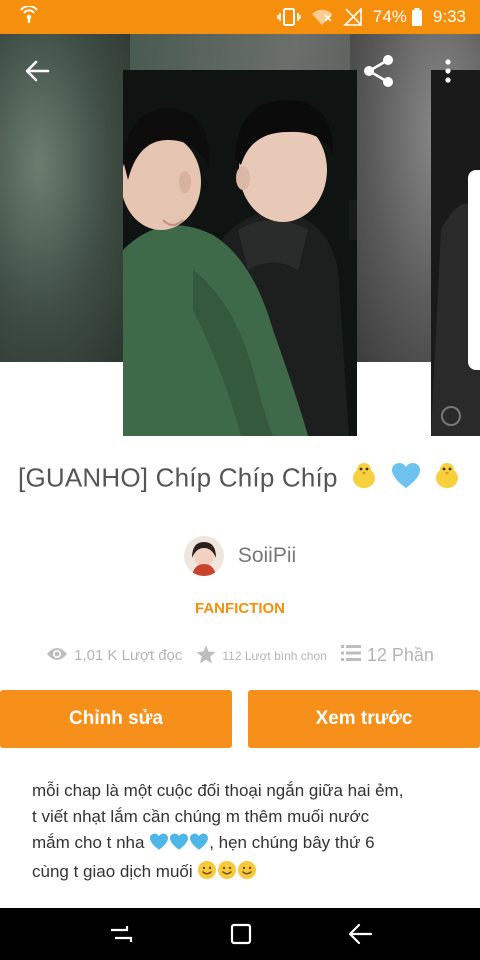  I want to click on votes-stat: 112 Lượt bình chọn, so click(261, 655).